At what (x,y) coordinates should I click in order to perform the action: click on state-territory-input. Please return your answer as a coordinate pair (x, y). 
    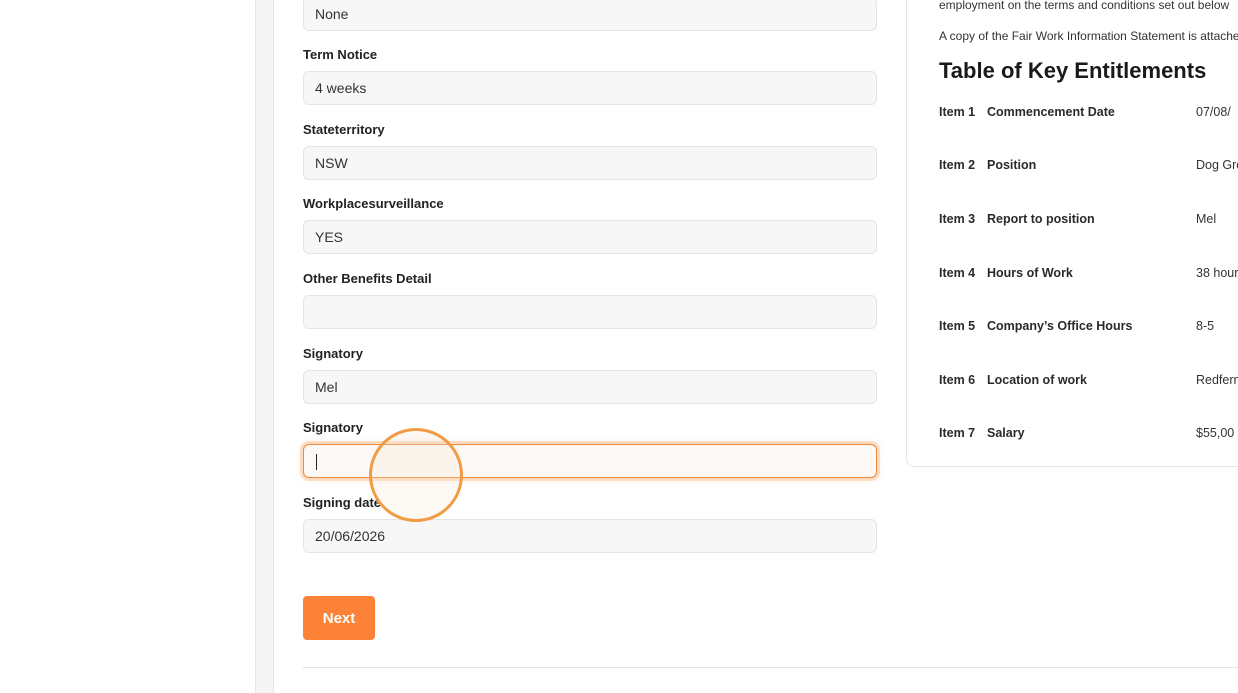
    Looking at the image, I should click on (590, 163).